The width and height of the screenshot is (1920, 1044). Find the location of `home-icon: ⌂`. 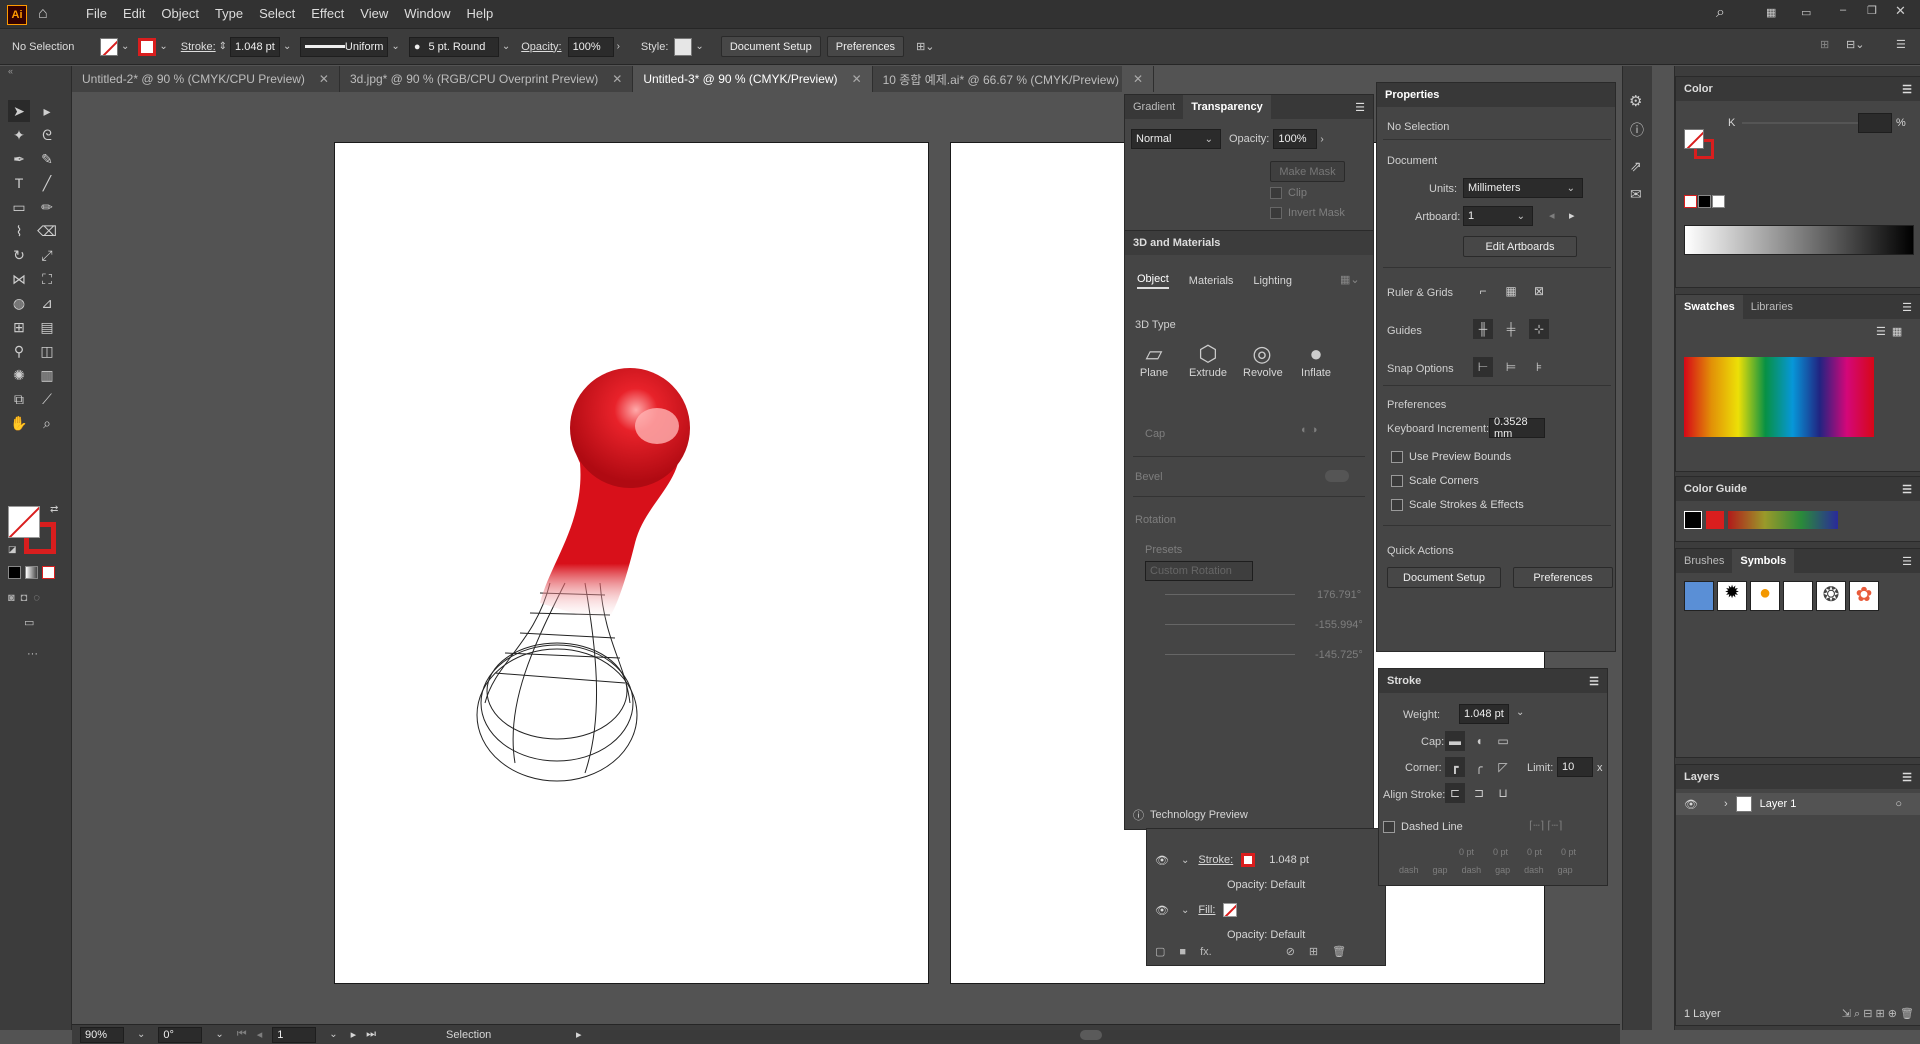

home-icon: ⌂ is located at coordinates (48, 14).